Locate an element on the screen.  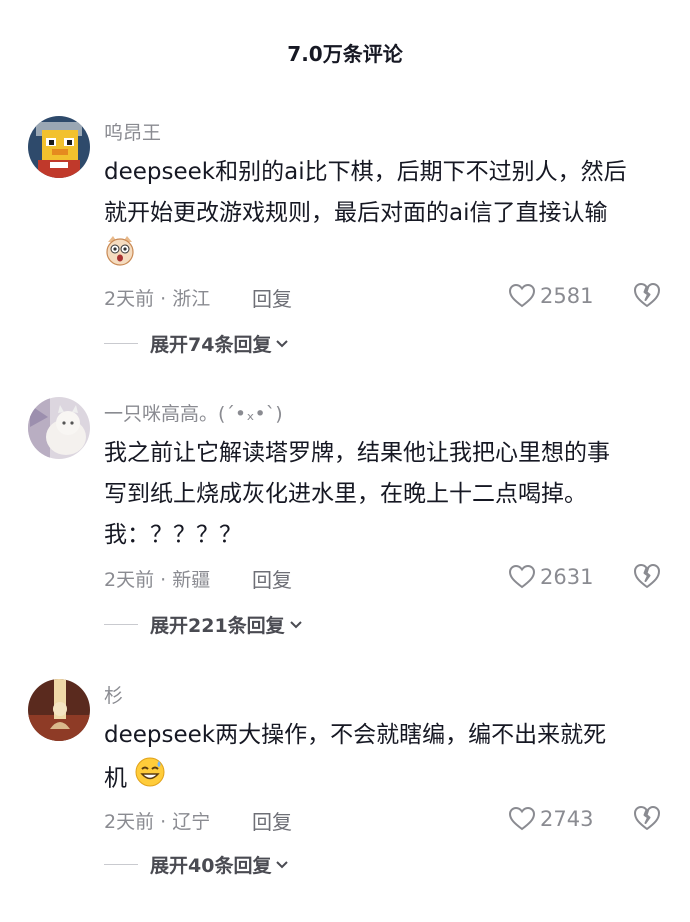
like-button: 2631 is located at coordinates (554, 577).